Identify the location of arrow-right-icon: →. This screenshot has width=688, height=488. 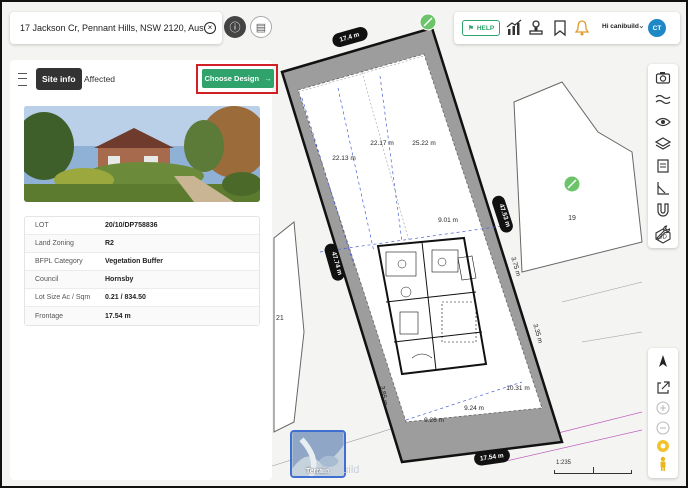
(268, 78).